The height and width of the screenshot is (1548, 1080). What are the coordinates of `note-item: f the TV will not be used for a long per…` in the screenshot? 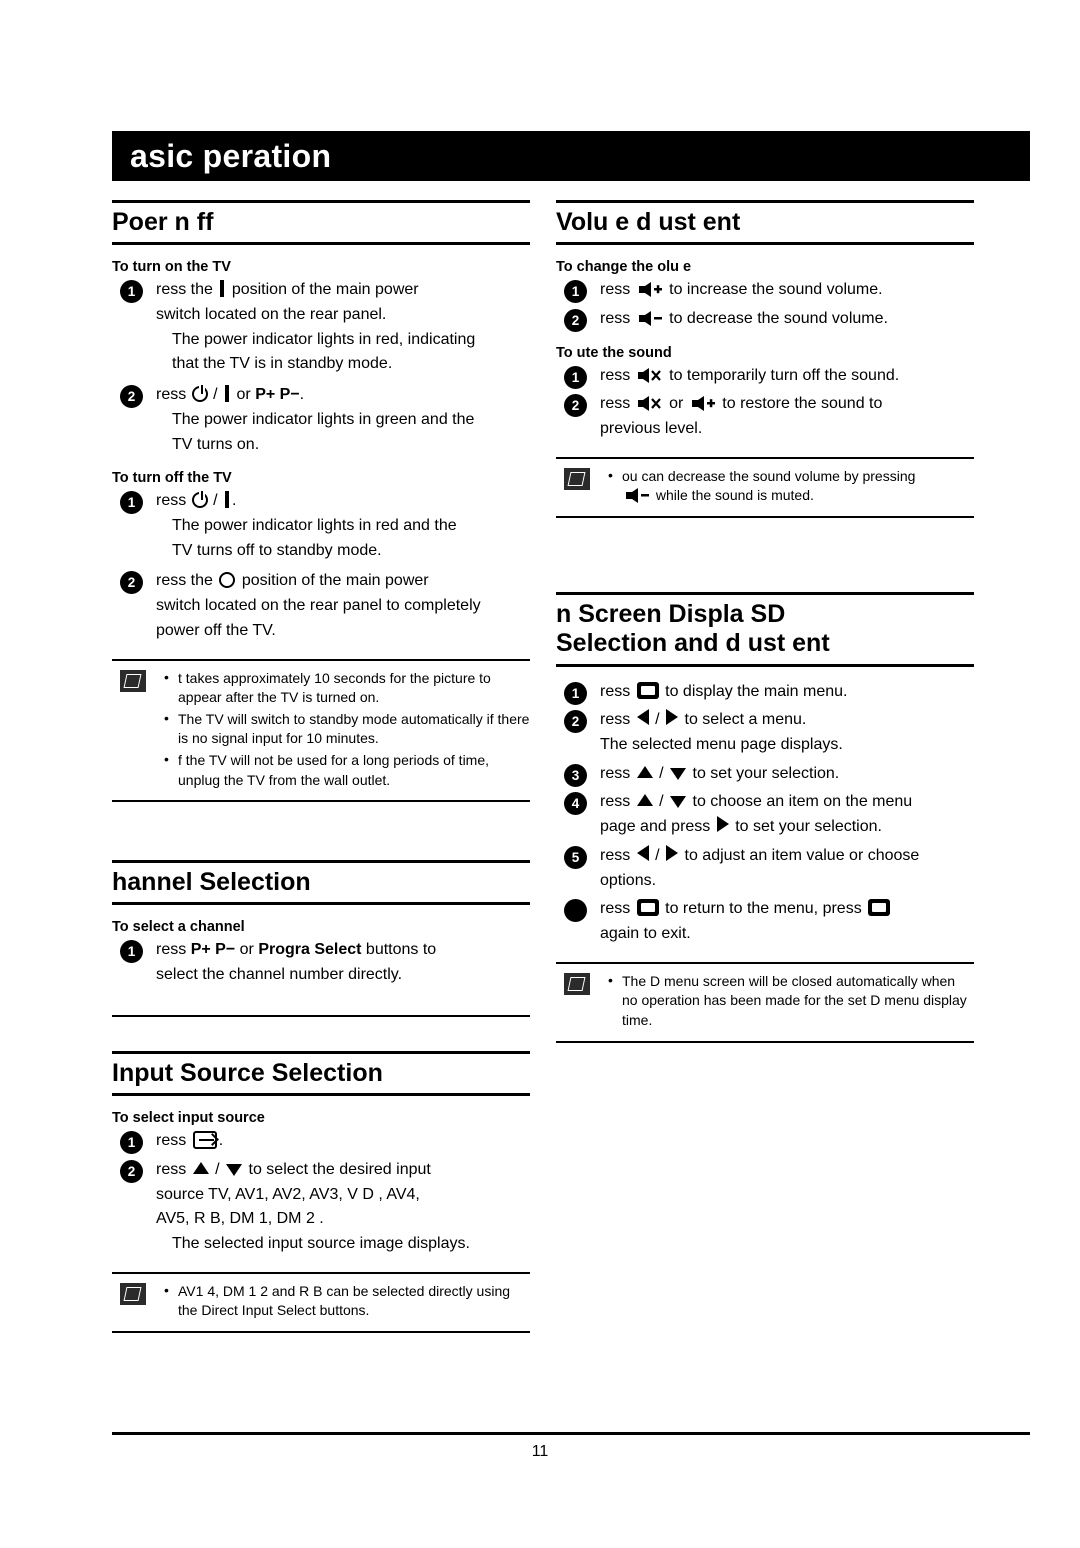 It's located at (347, 770).